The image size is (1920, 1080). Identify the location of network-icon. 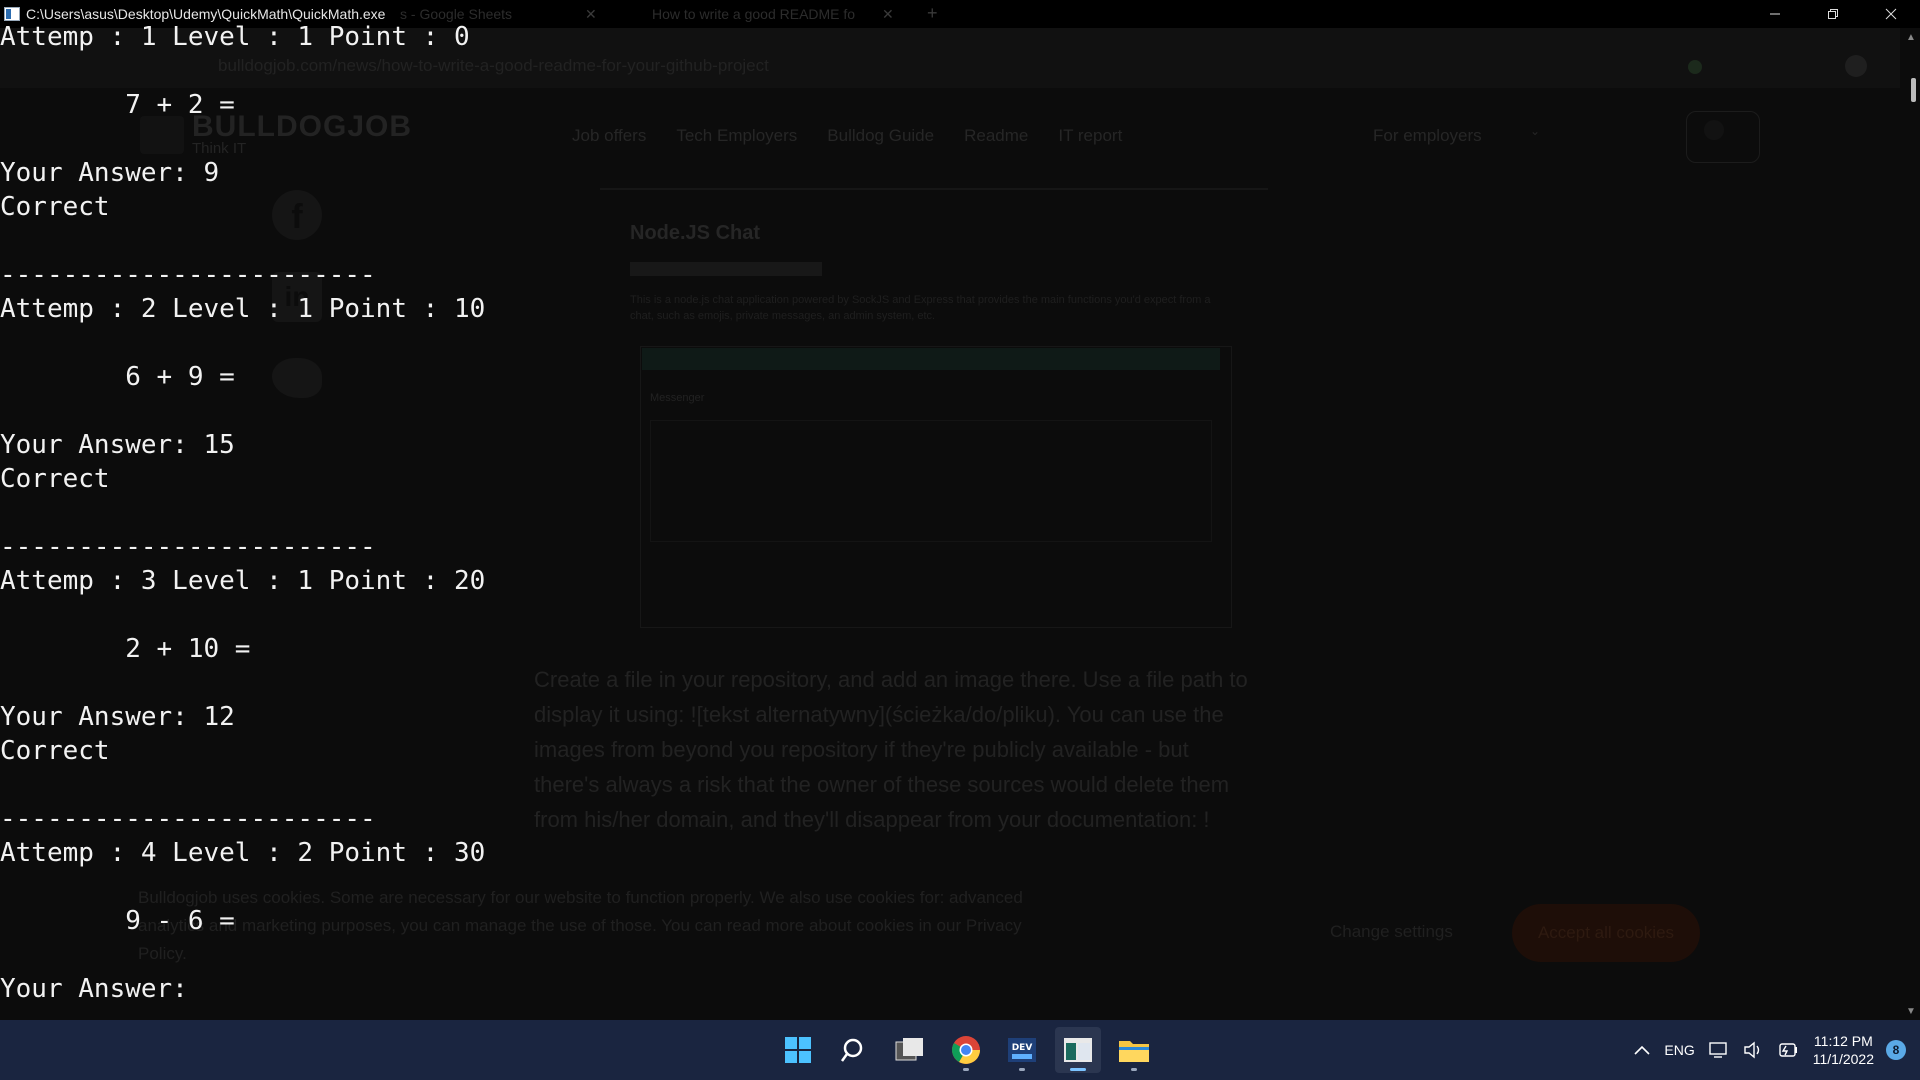
(1719, 1050).